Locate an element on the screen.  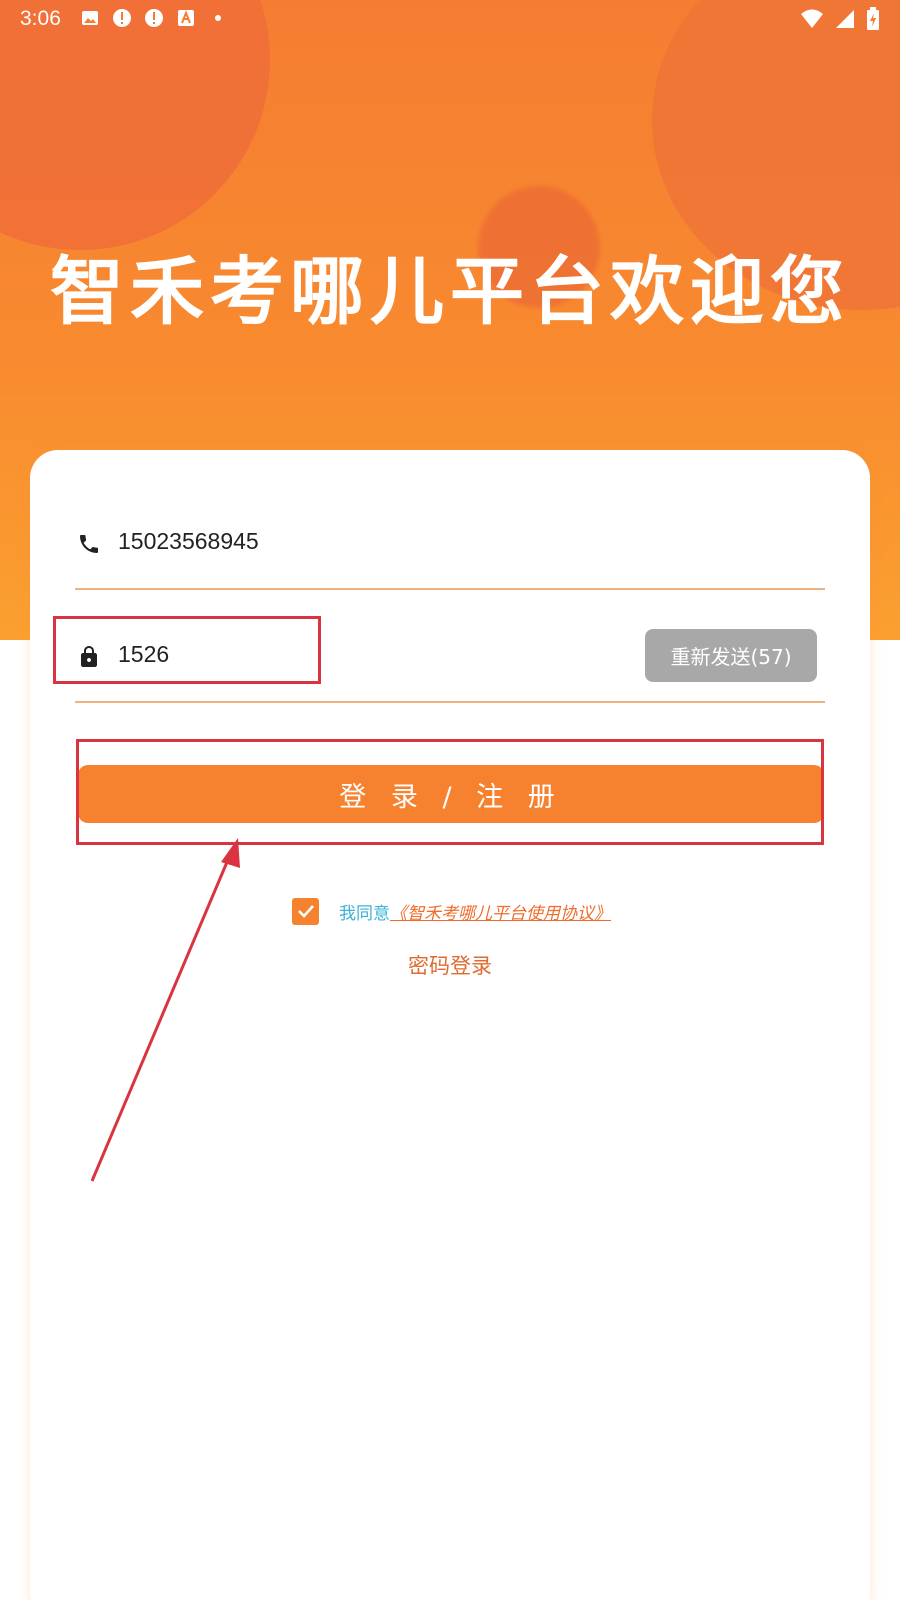
dot-icon is located at coordinates (218, 18).